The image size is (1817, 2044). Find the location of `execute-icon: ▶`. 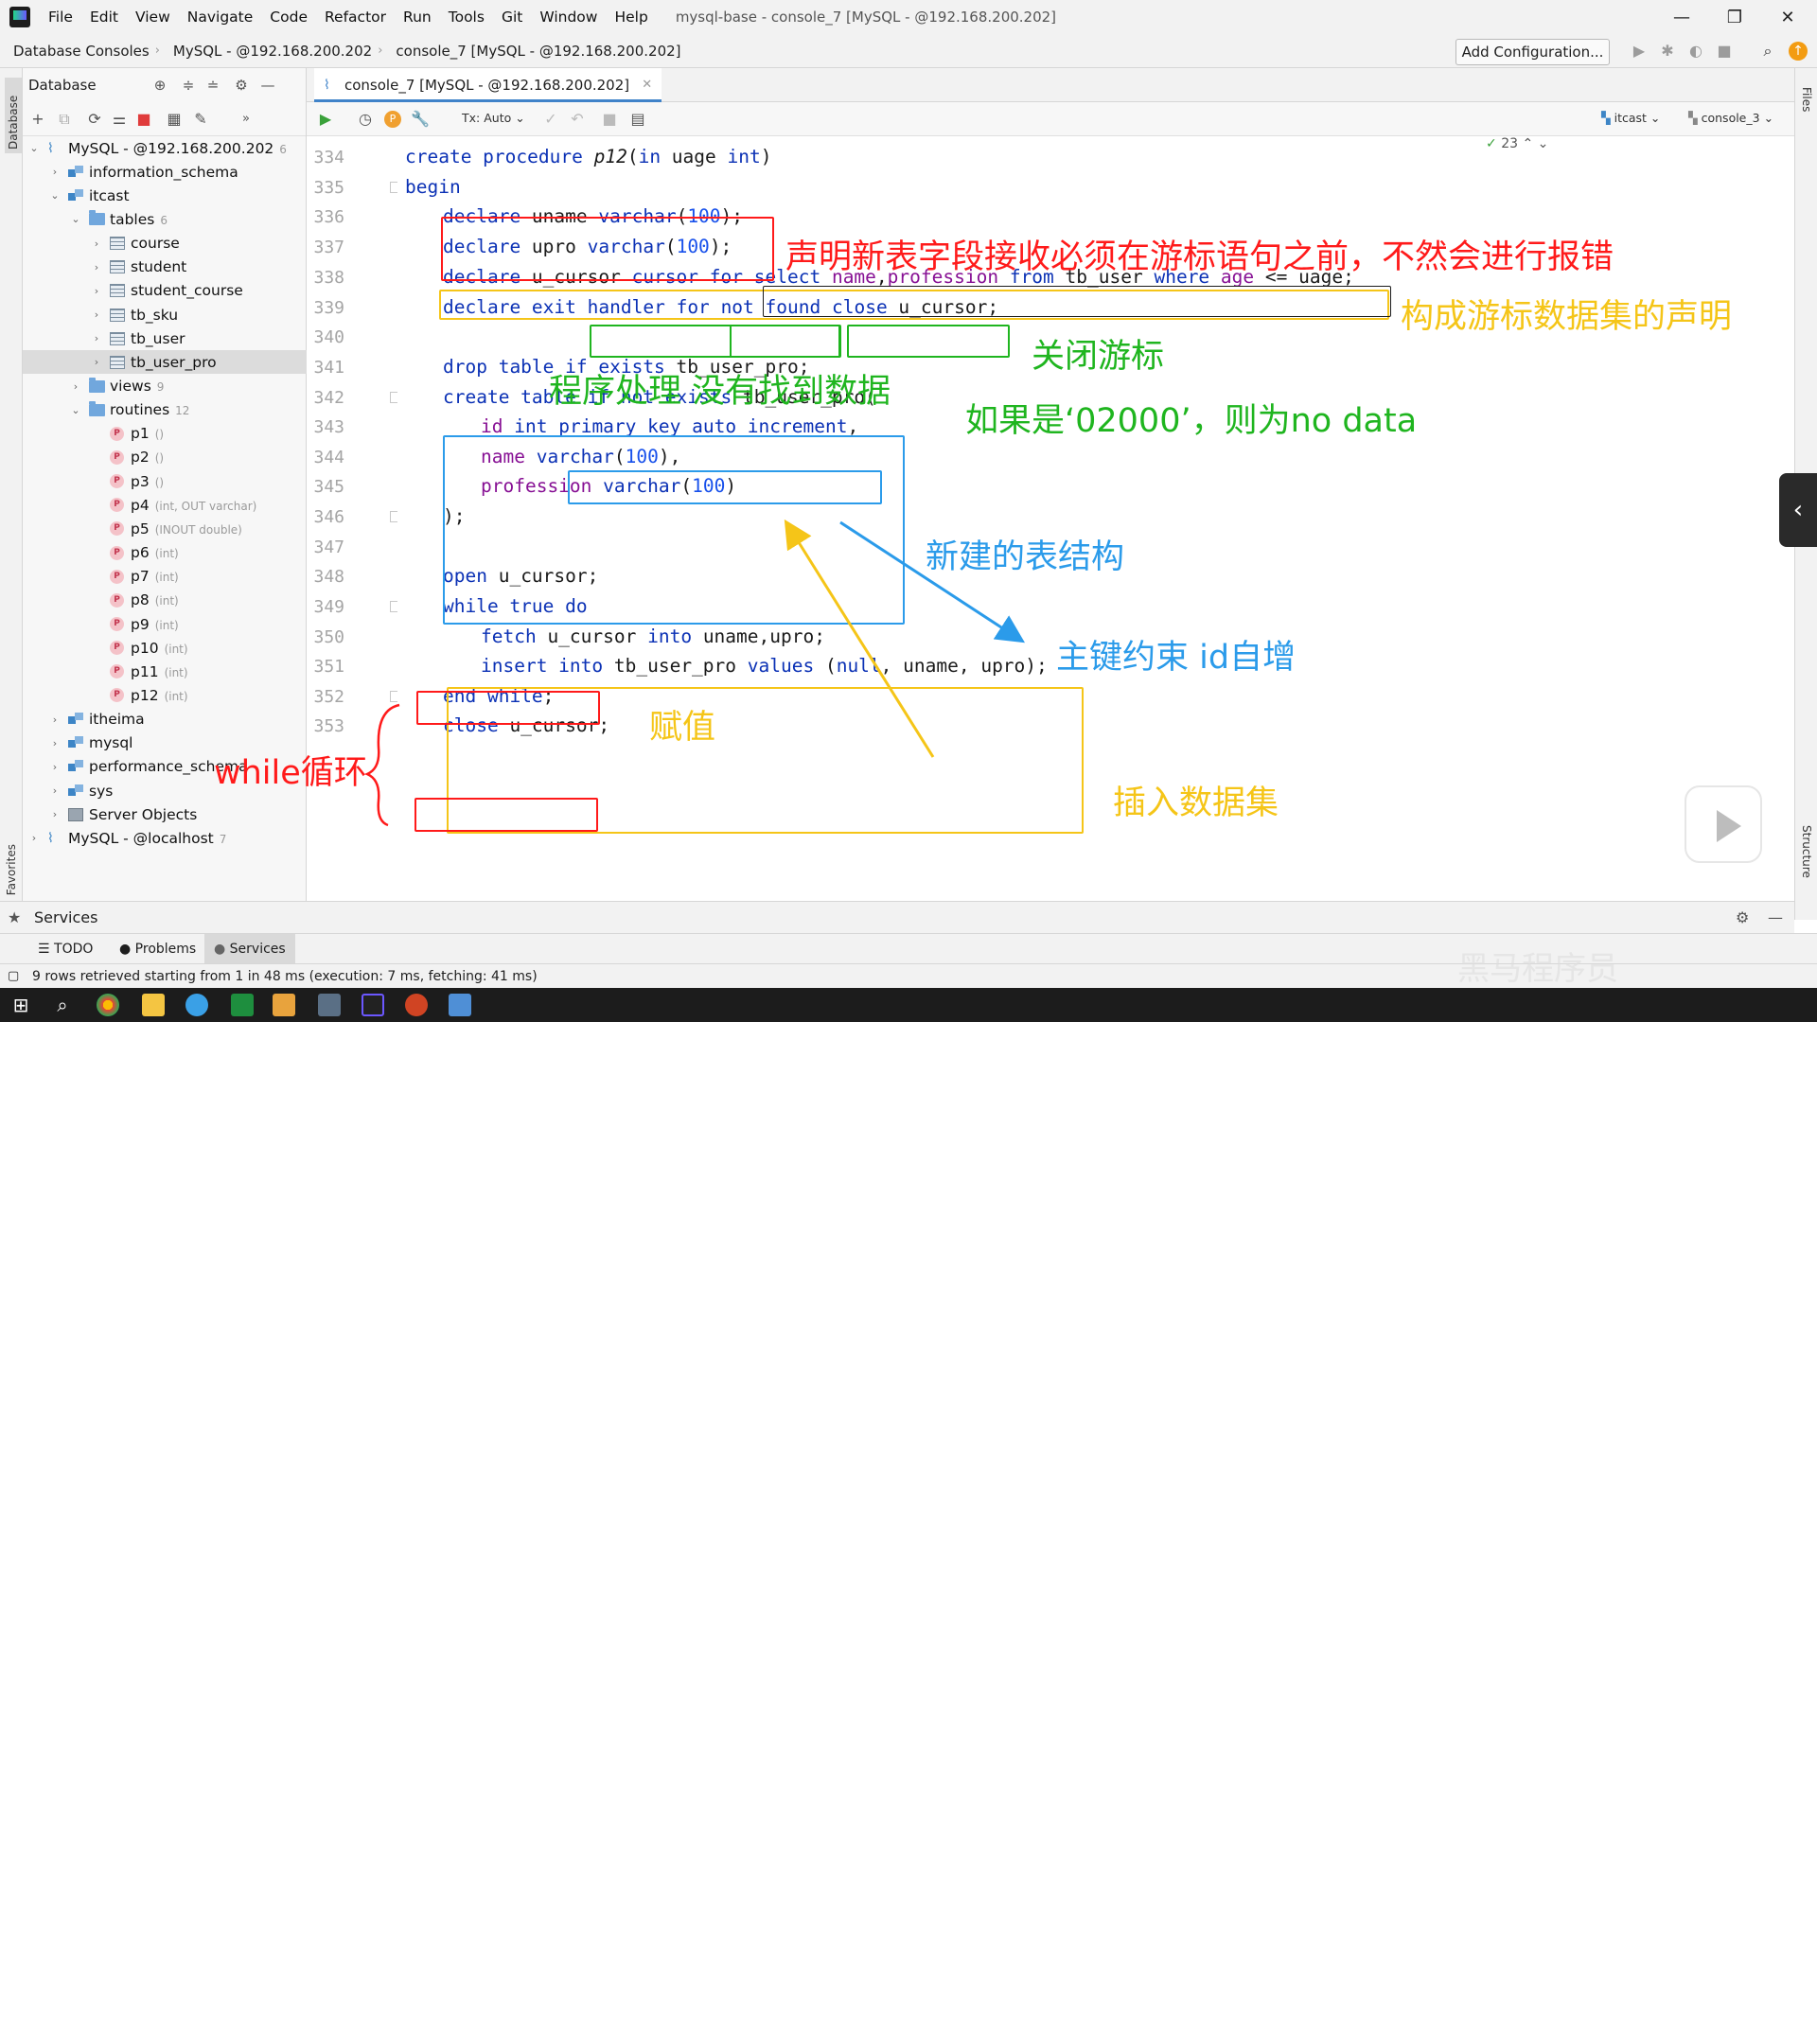

execute-icon: ▶ is located at coordinates (326, 119).